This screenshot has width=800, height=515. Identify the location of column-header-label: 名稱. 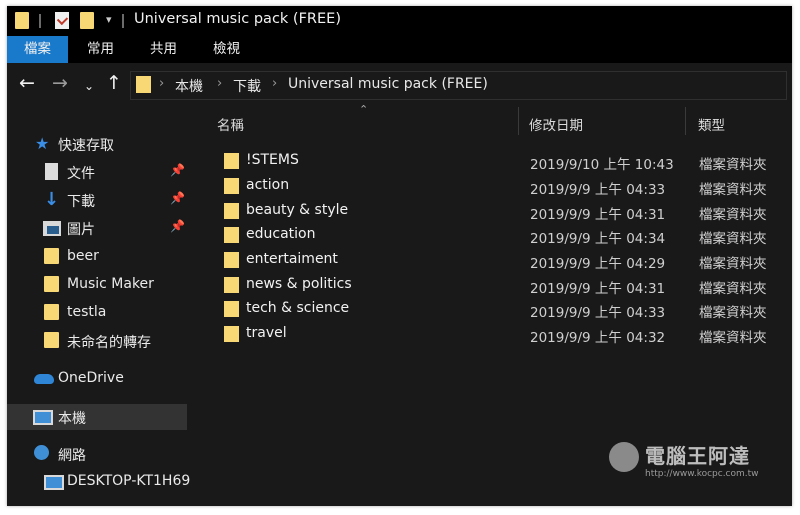
(230, 126).